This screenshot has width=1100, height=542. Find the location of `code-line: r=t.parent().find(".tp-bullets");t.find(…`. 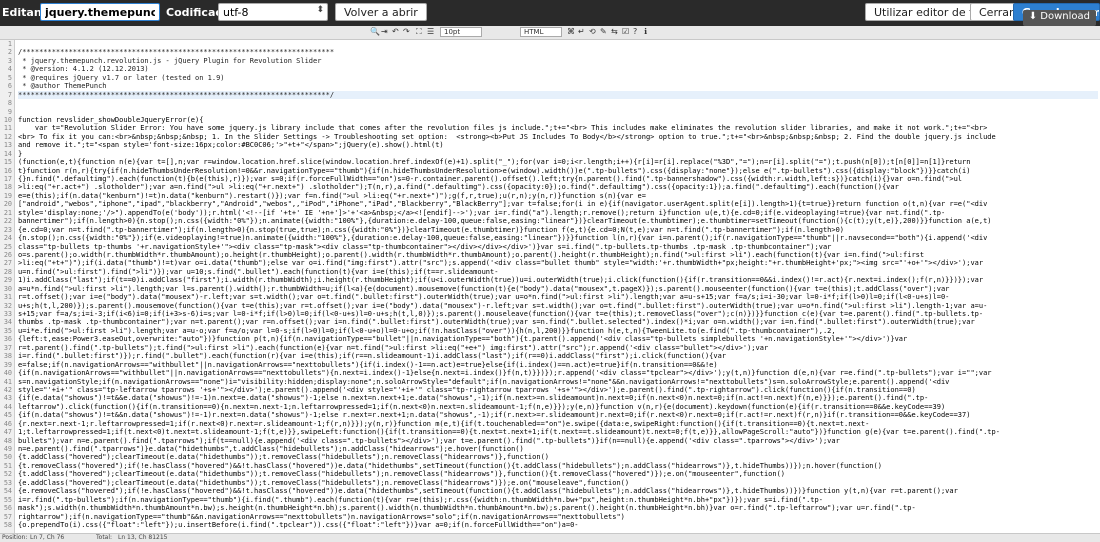

code-line: r=t.parent().find(".tp-bullets");t.find(… is located at coordinates (393, 347).